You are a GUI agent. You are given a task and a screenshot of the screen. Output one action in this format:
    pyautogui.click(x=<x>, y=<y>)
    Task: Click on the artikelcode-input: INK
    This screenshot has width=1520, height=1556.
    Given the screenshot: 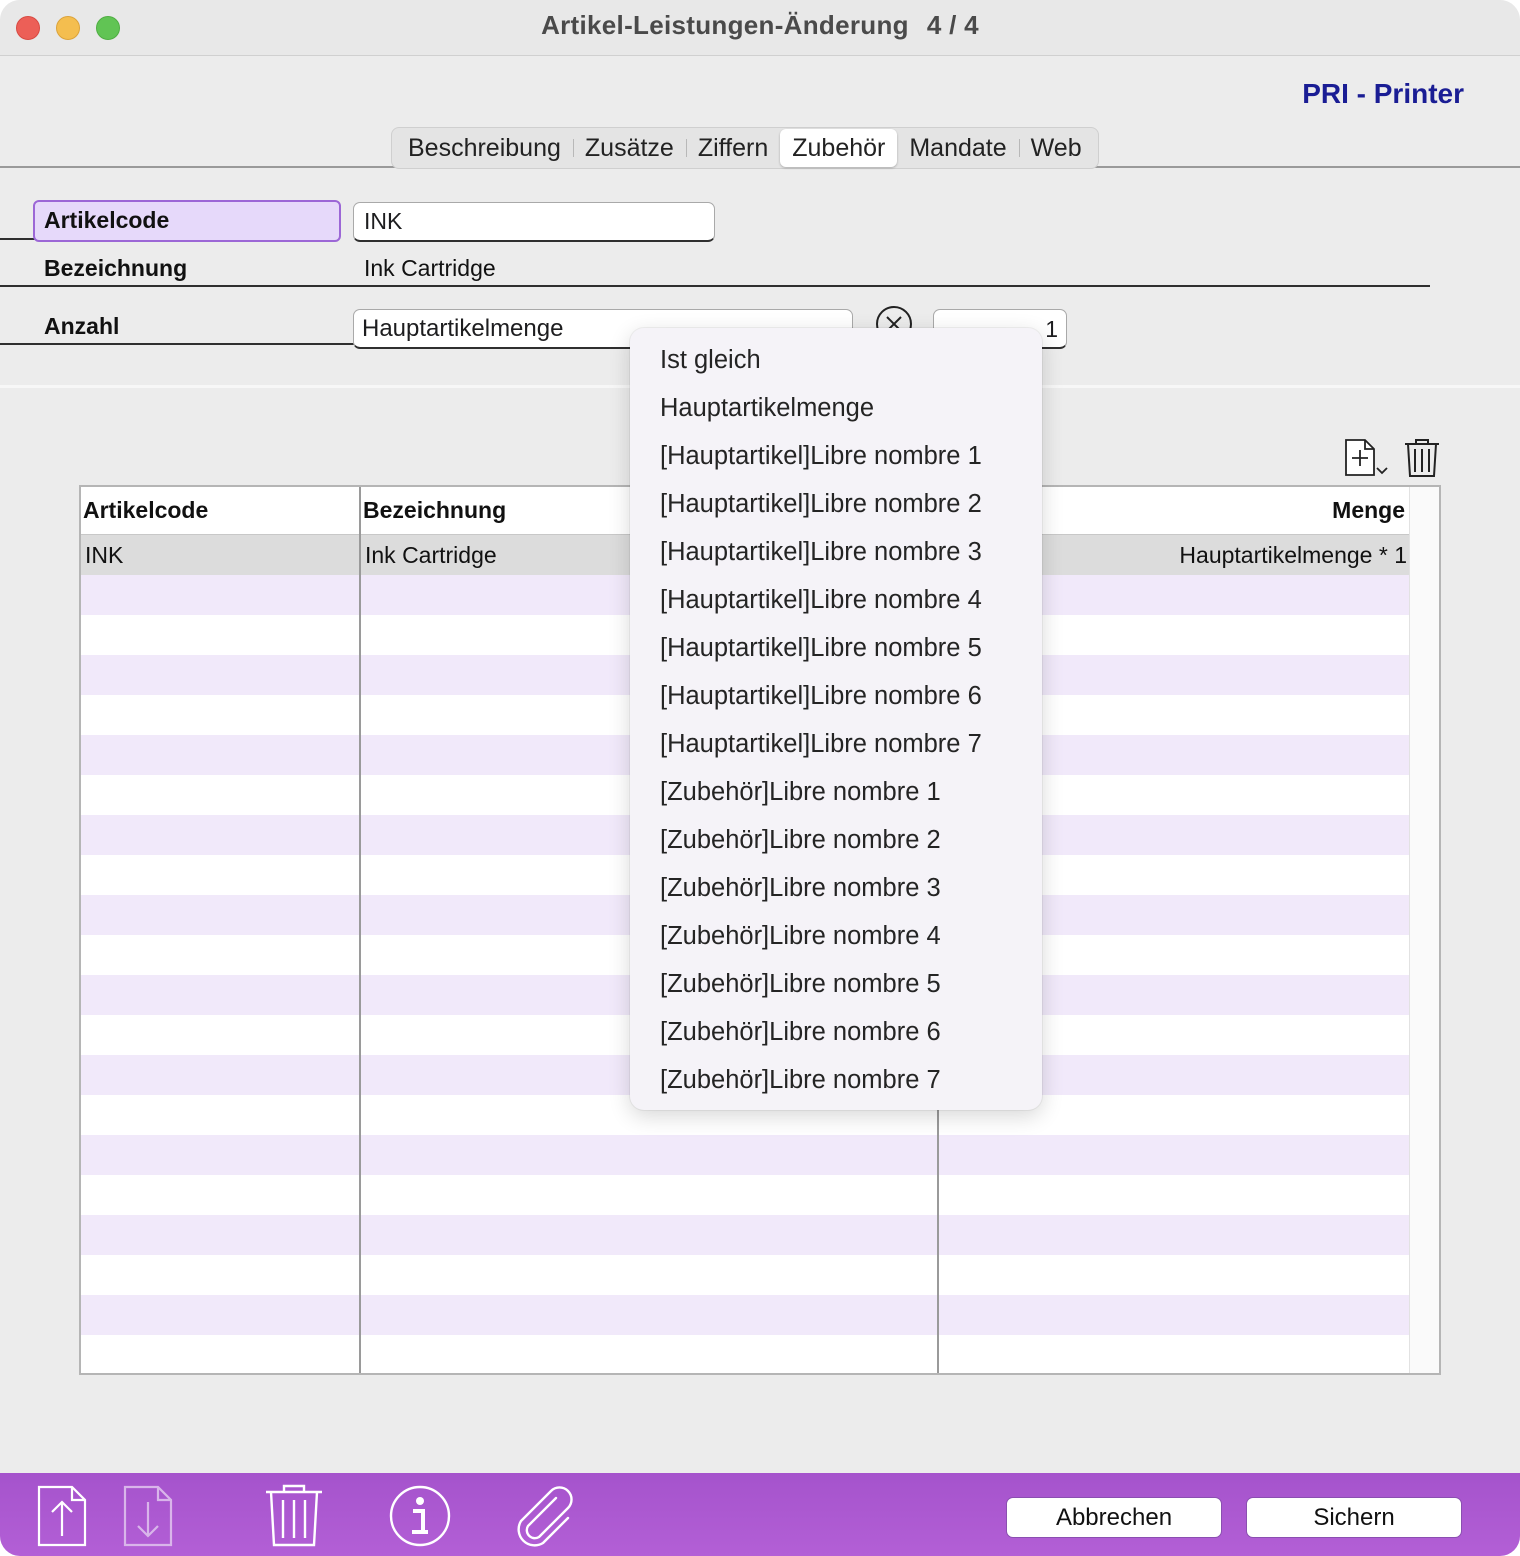 What is the action you would take?
    pyautogui.click(x=534, y=222)
    